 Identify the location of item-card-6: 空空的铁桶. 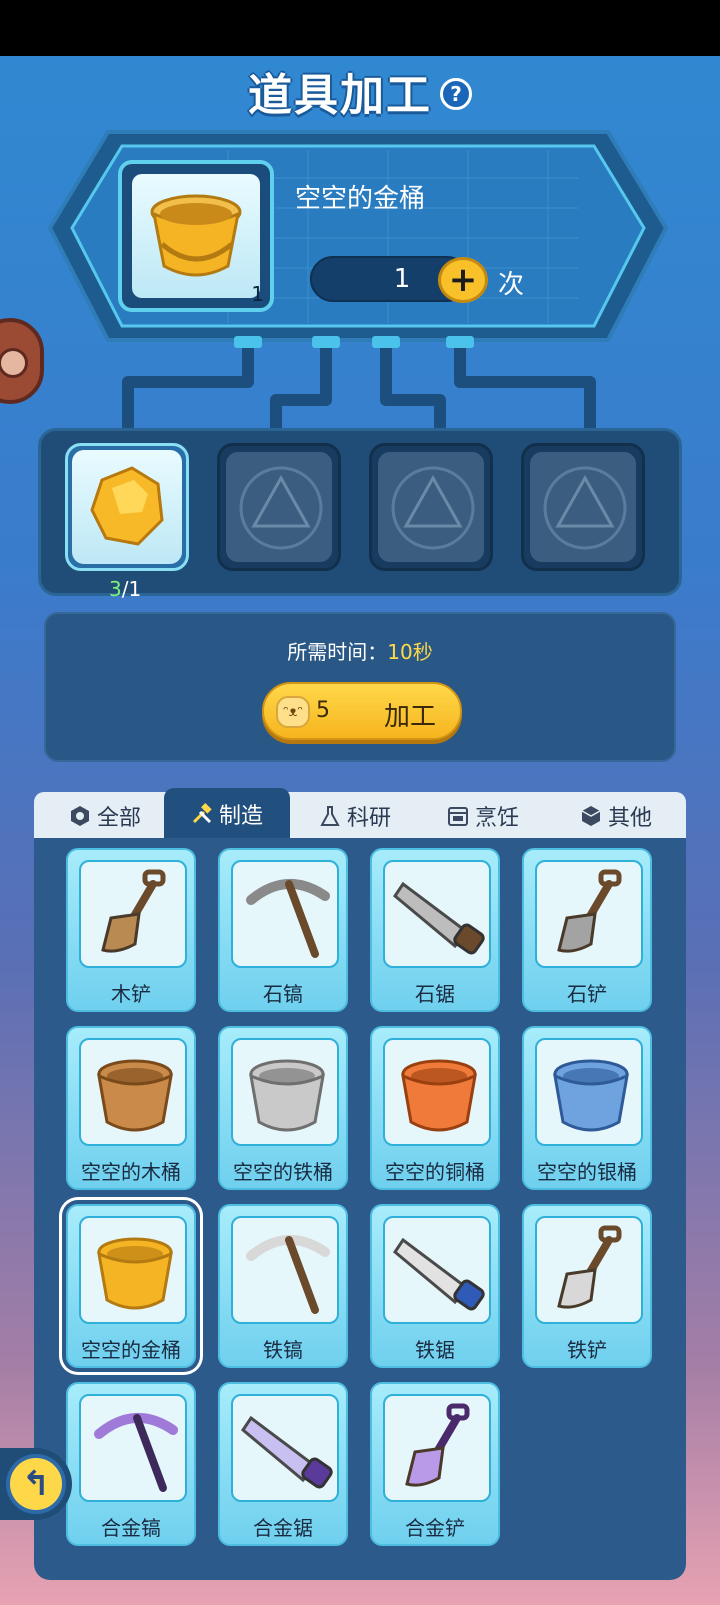
(283, 1108).